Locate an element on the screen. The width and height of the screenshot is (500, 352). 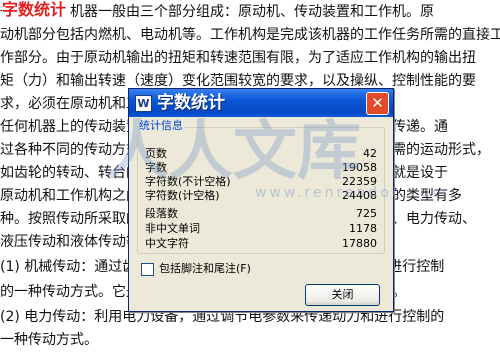
doc-red-label: 字数统计 is located at coordinates (36, 10).